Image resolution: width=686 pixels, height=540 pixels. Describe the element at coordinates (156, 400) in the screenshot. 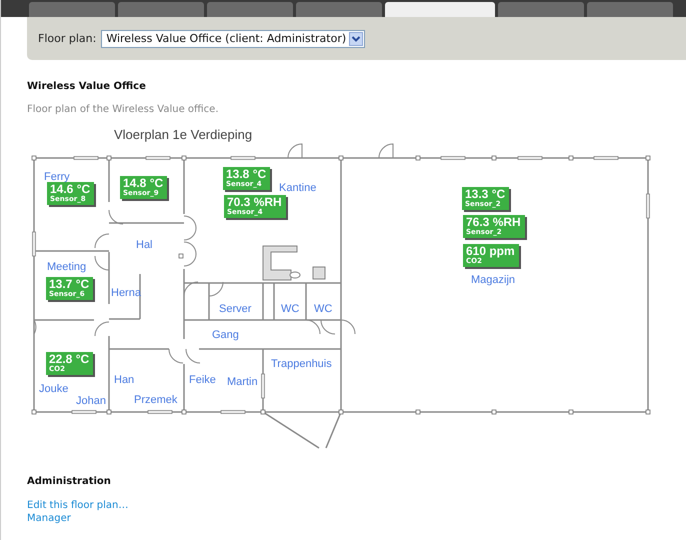

I see `room-label: Przemek` at that location.